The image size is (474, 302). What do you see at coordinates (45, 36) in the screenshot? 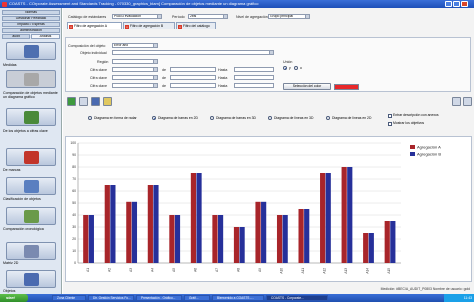
I see `sidebar-category-analysis: Análisis` at bounding box center [45, 36].